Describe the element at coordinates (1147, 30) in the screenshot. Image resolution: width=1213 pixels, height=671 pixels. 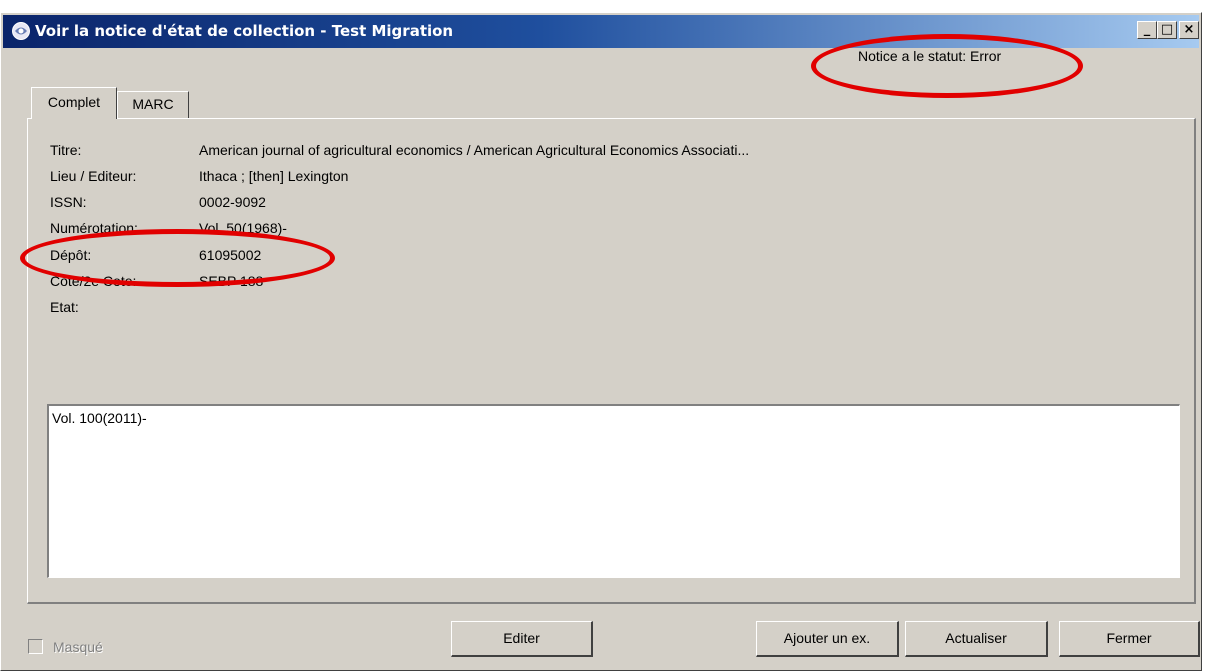
I see `minimize-button: _` at that location.